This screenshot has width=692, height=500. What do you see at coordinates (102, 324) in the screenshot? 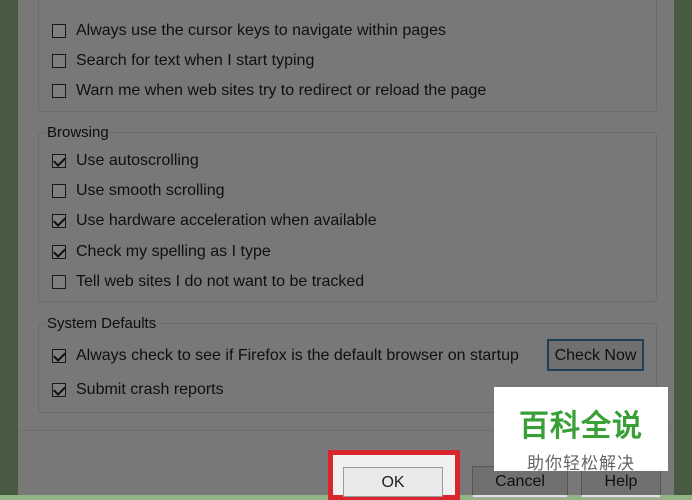
I see `system-defaults-group-title: System Defaults` at bounding box center [102, 324].